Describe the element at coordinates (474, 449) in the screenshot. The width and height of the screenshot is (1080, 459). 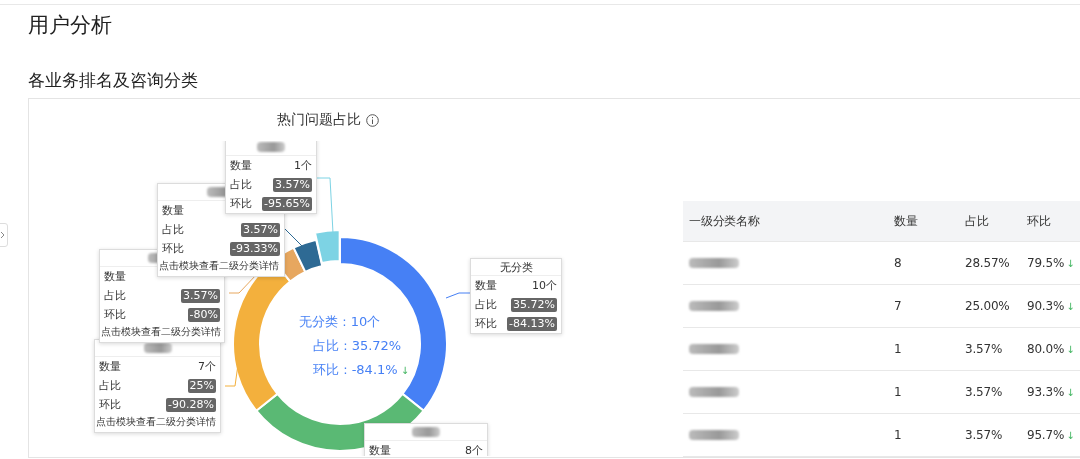
I see `tooltip-value: 8个` at that location.